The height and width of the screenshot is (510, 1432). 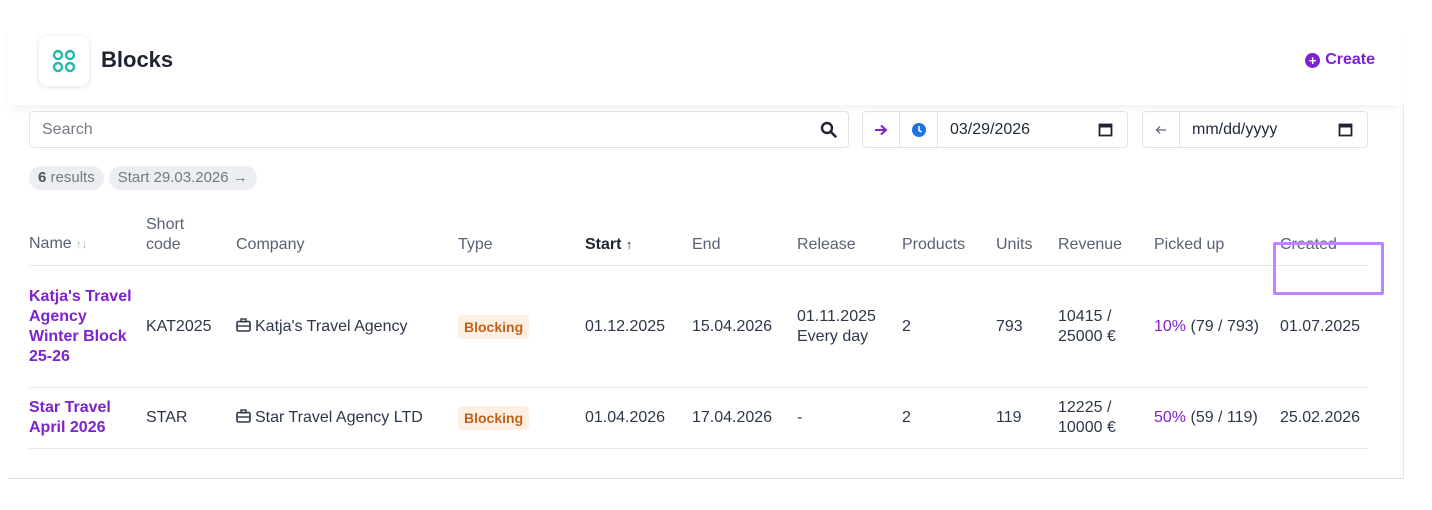 I want to click on col-products: Products, so click(x=949, y=240).